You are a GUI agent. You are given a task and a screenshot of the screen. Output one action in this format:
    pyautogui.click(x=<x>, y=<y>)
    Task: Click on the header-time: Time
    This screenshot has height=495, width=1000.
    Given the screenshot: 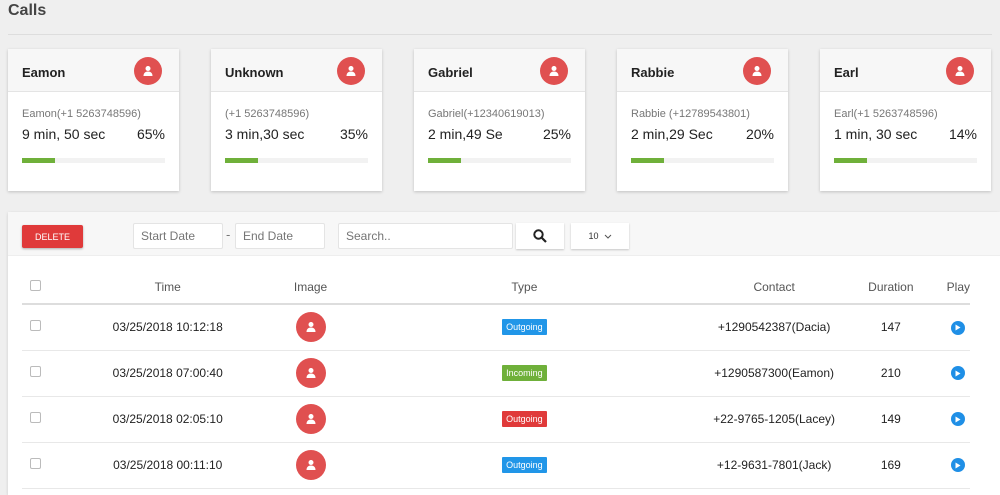 What is the action you would take?
    pyautogui.click(x=167, y=287)
    